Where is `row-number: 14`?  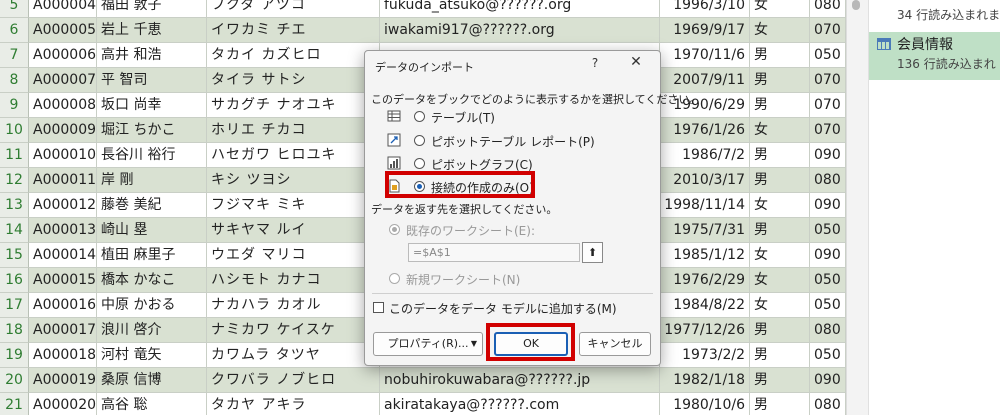
row-number: 14 is located at coordinates (14, 230).